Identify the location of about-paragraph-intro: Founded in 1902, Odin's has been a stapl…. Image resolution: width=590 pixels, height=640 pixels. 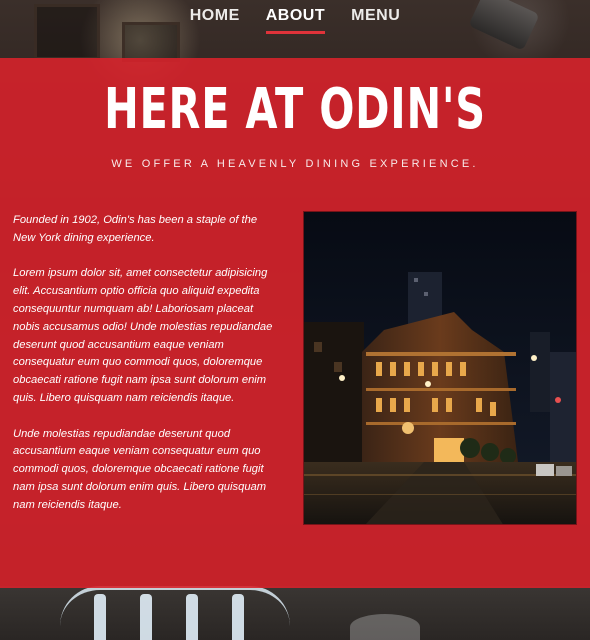
(135, 229).